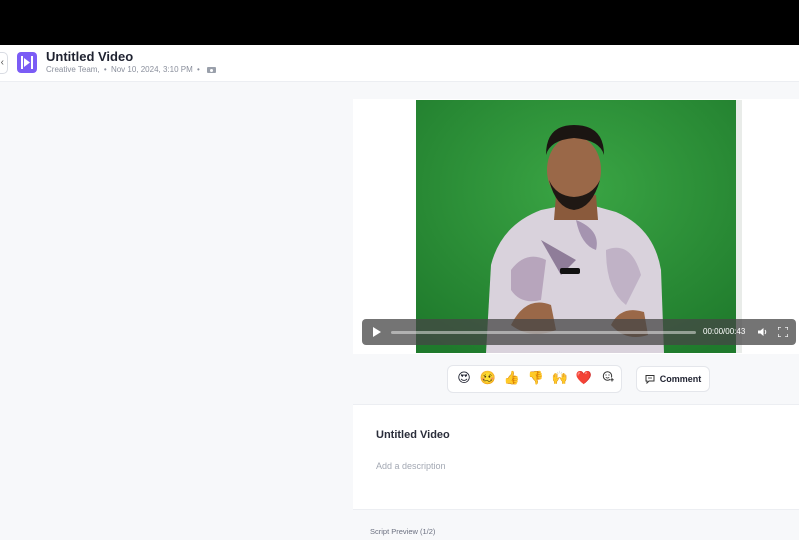 This screenshot has height=540, width=799. Describe the element at coordinates (724, 331) in the screenshot. I see `time-display: 00:00/00:43` at that location.